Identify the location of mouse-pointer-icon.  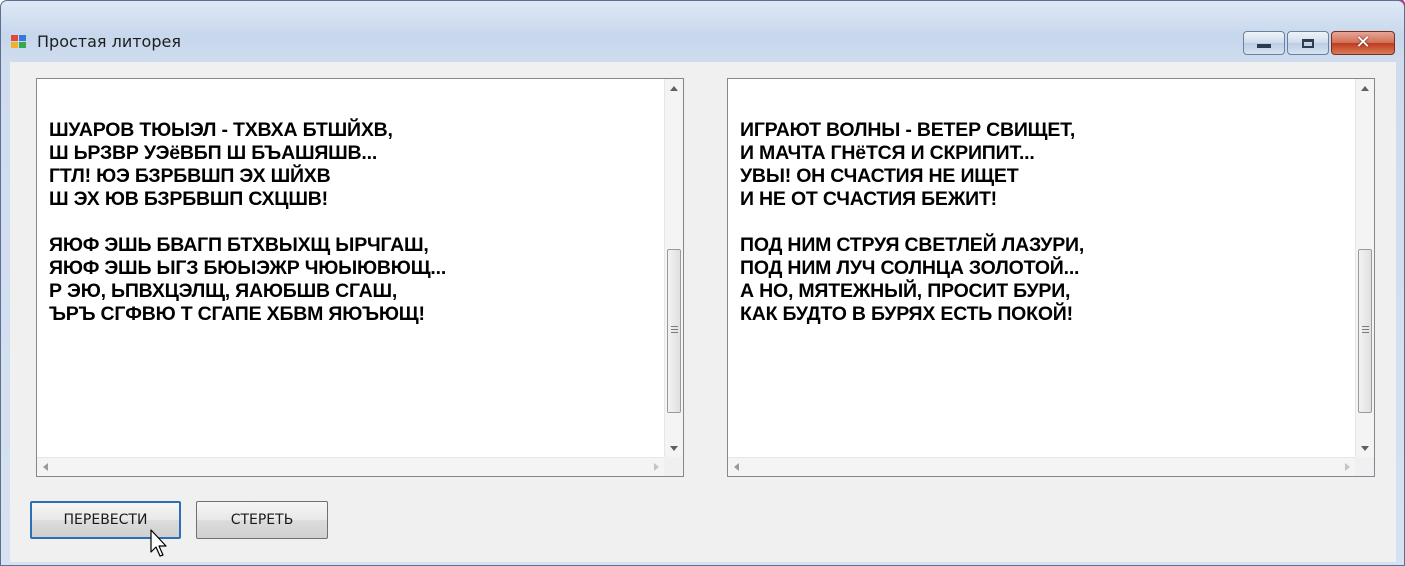
(158, 543).